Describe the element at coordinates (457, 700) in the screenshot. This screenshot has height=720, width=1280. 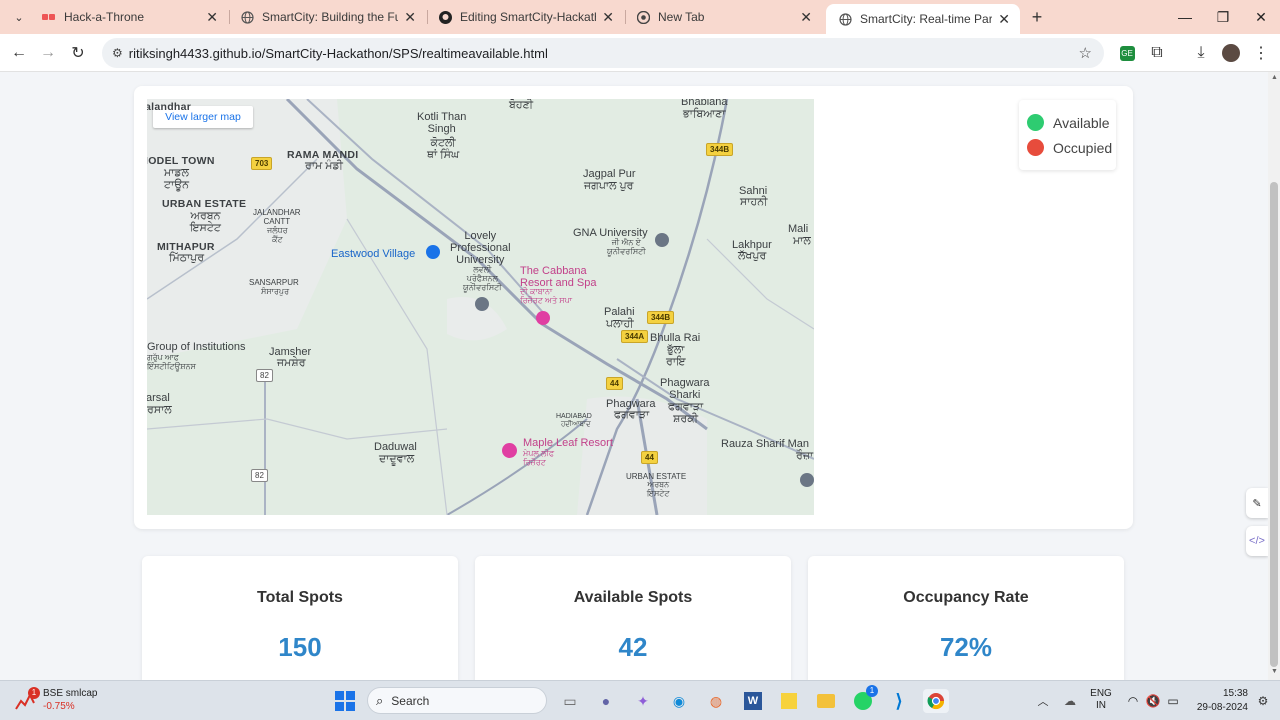
I see `taskbar-search-box: ⌕ Search` at that location.